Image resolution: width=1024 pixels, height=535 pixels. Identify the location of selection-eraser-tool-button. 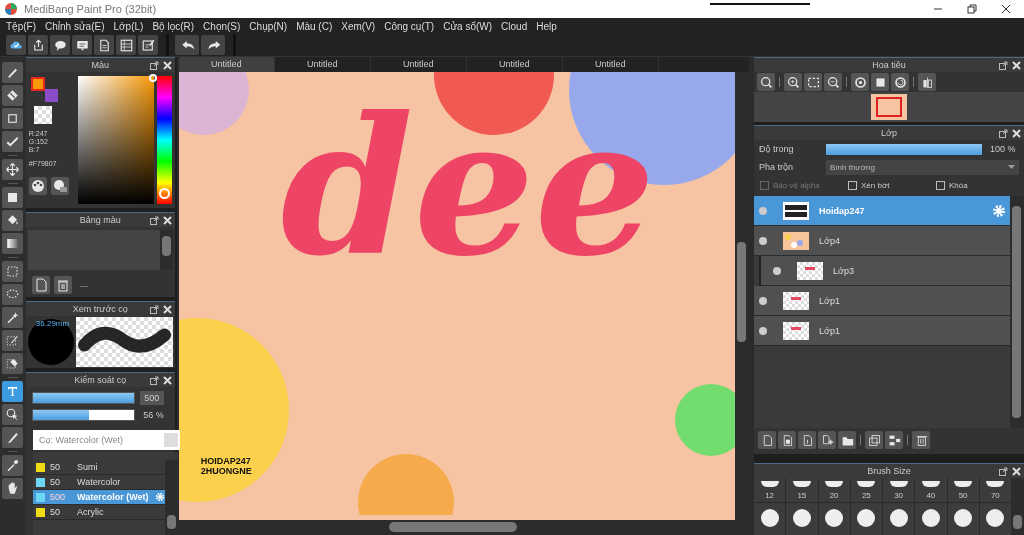
(13, 363).